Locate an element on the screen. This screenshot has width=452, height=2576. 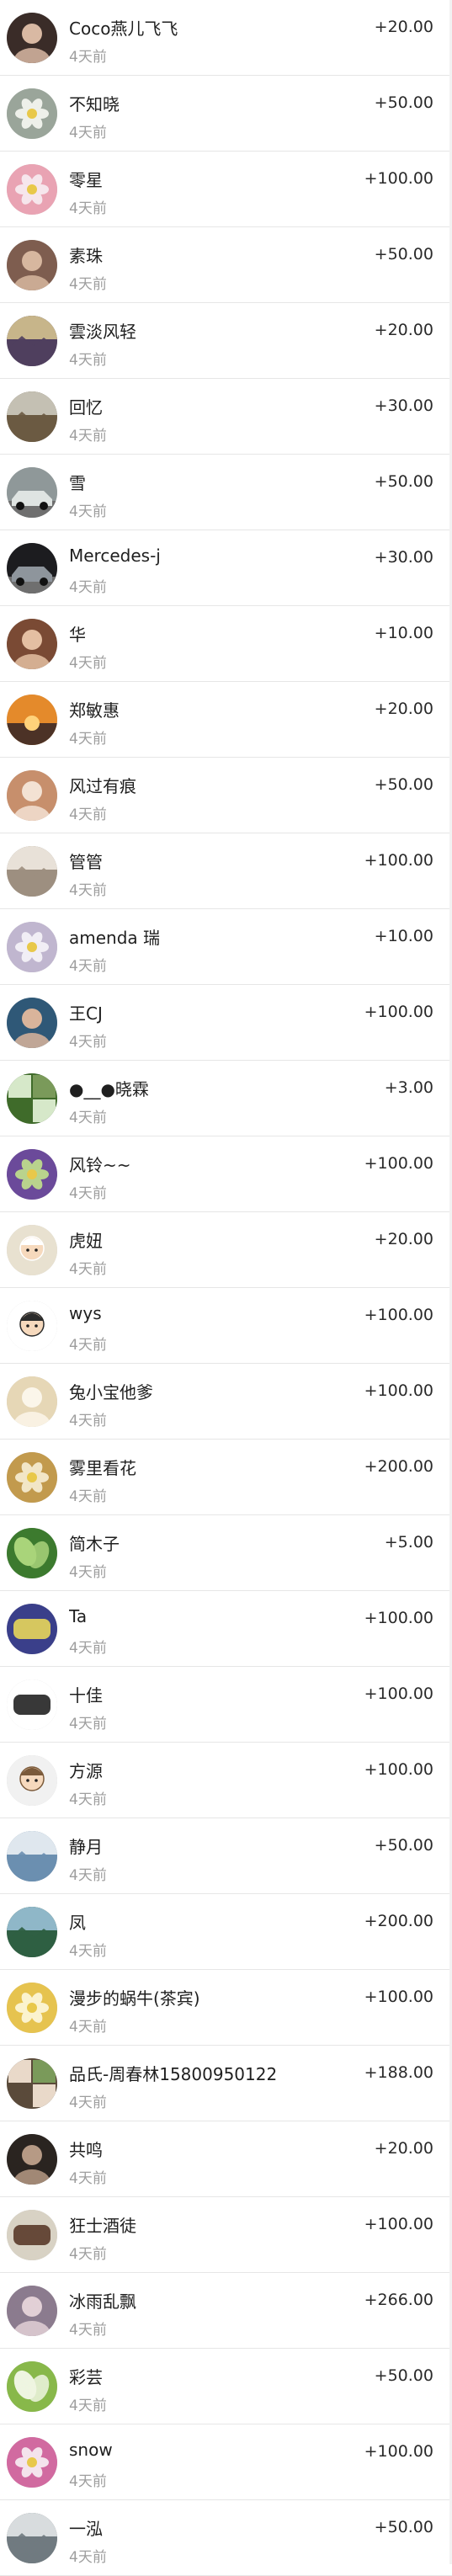
list-item: 品氏-周春林15800950122 4天前 +188.00 is located at coordinates (226, 2084).